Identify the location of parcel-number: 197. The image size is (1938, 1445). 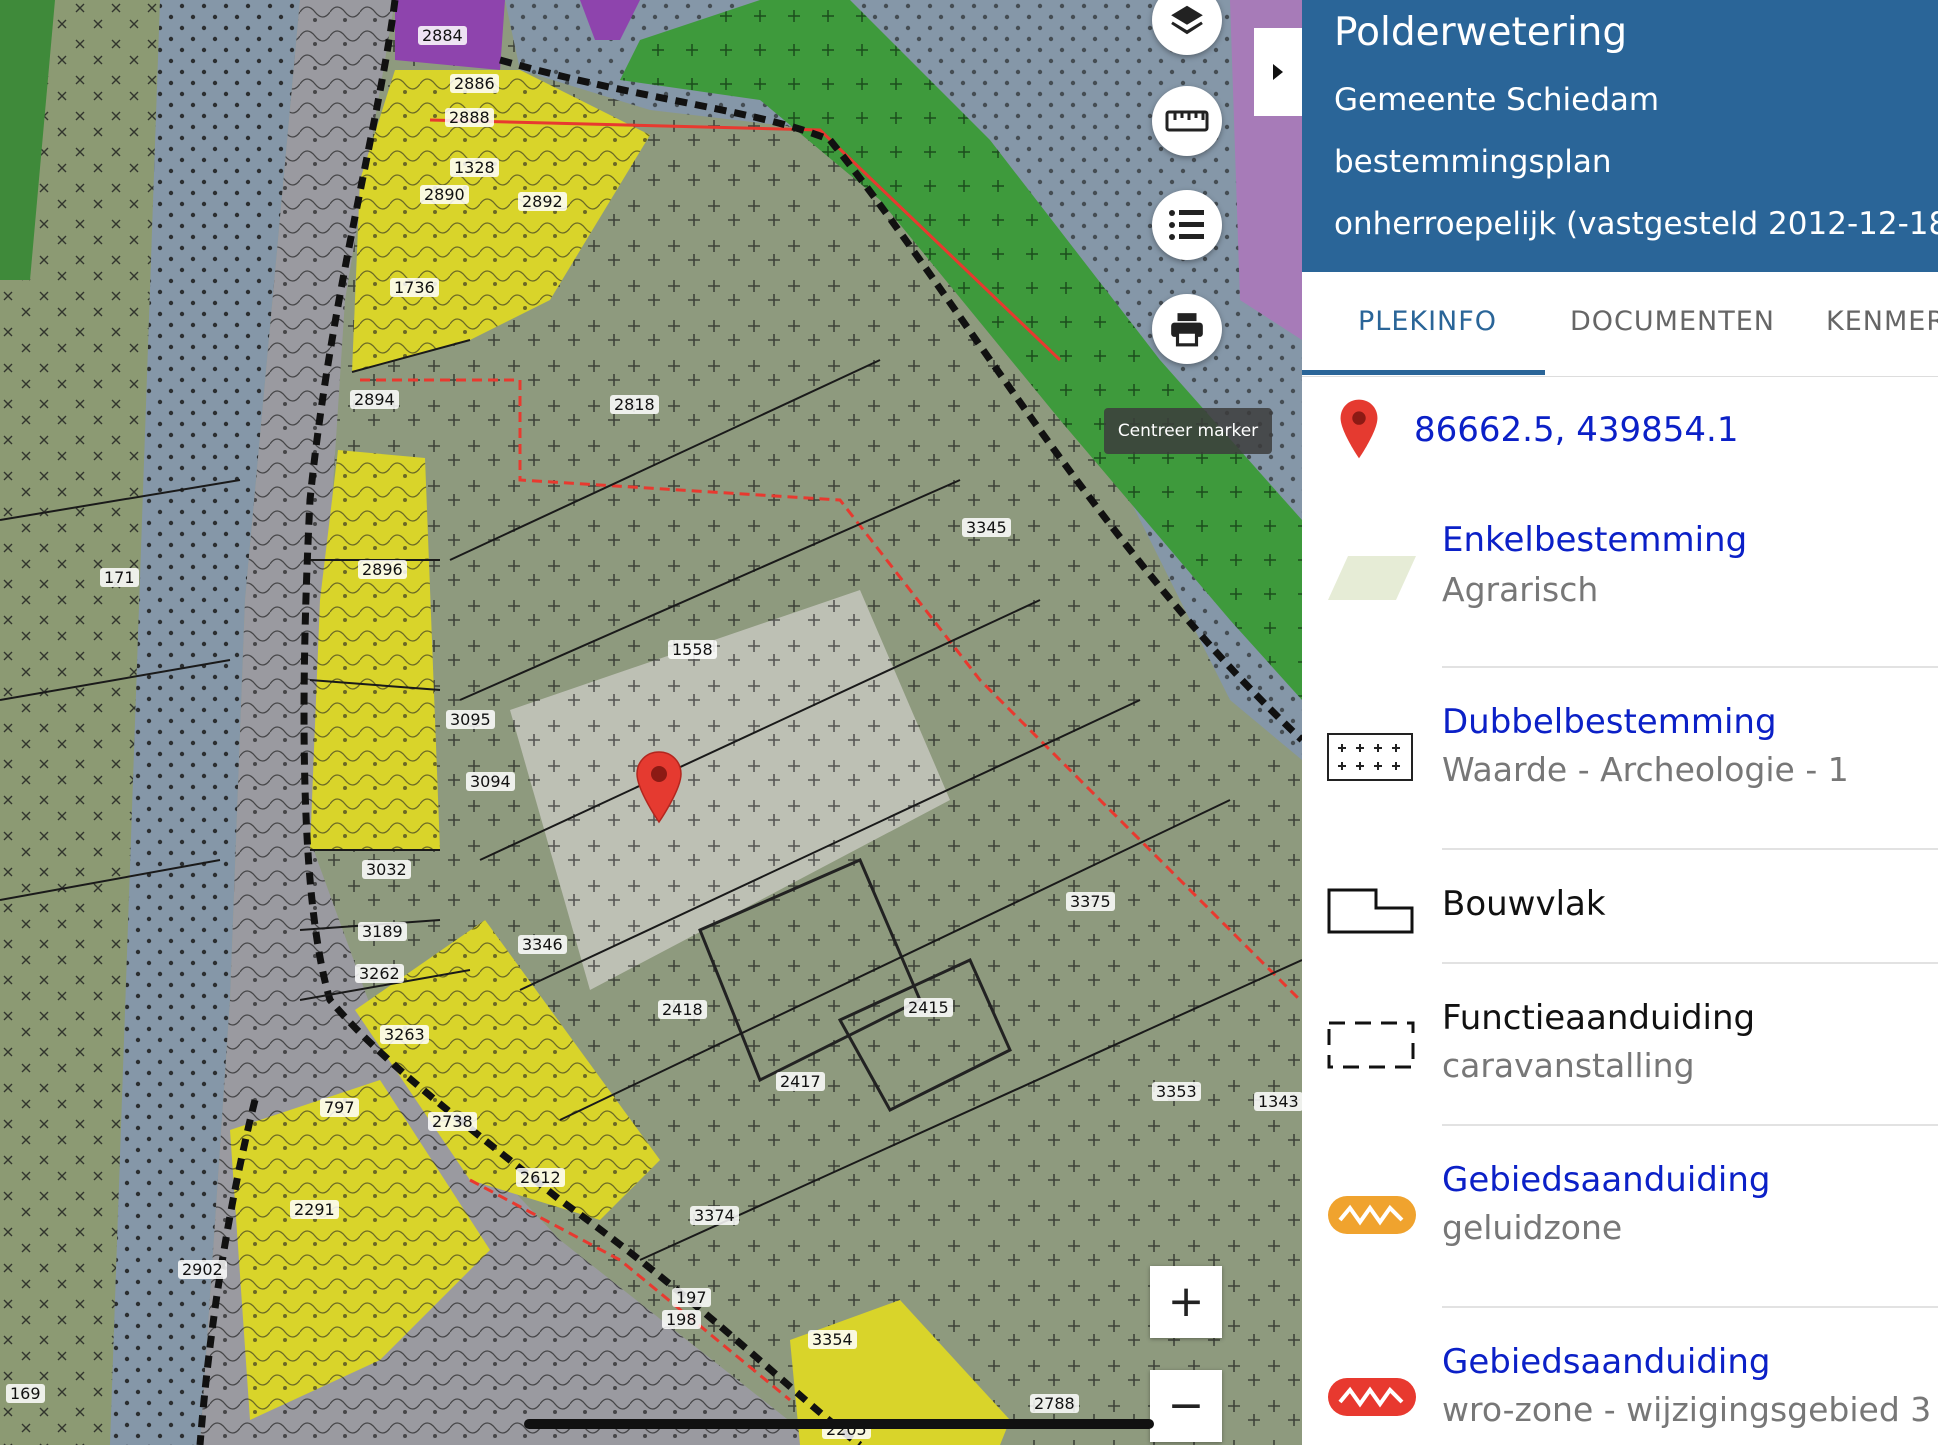
(691, 1297).